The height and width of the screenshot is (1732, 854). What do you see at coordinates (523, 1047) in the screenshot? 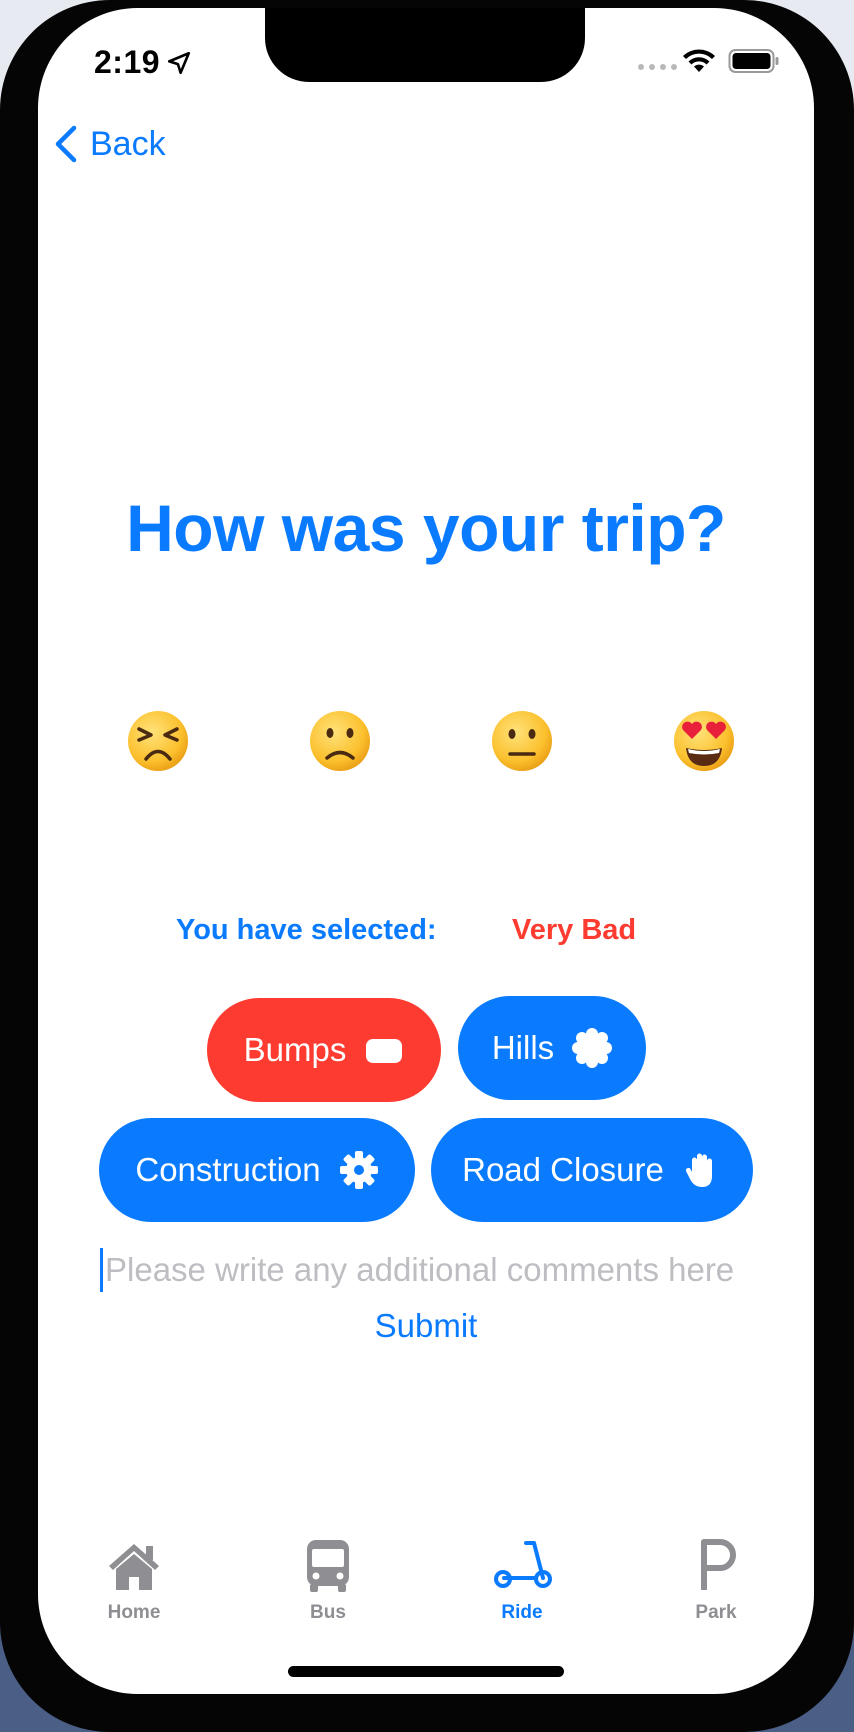
I see `issue-chip-label: Hills` at bounding box center [523, 1047].